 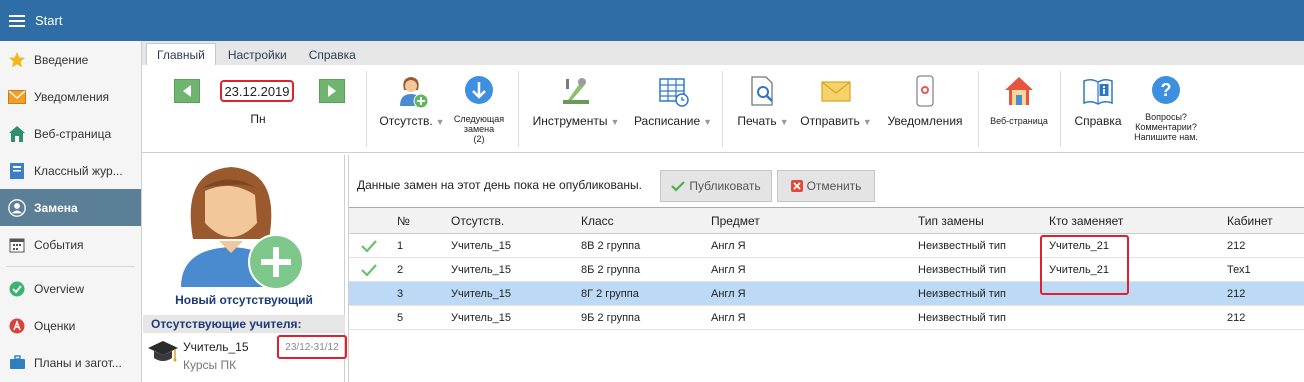 I want to click on sidebar-item-intro: Введение, so click(x=70, y=59).